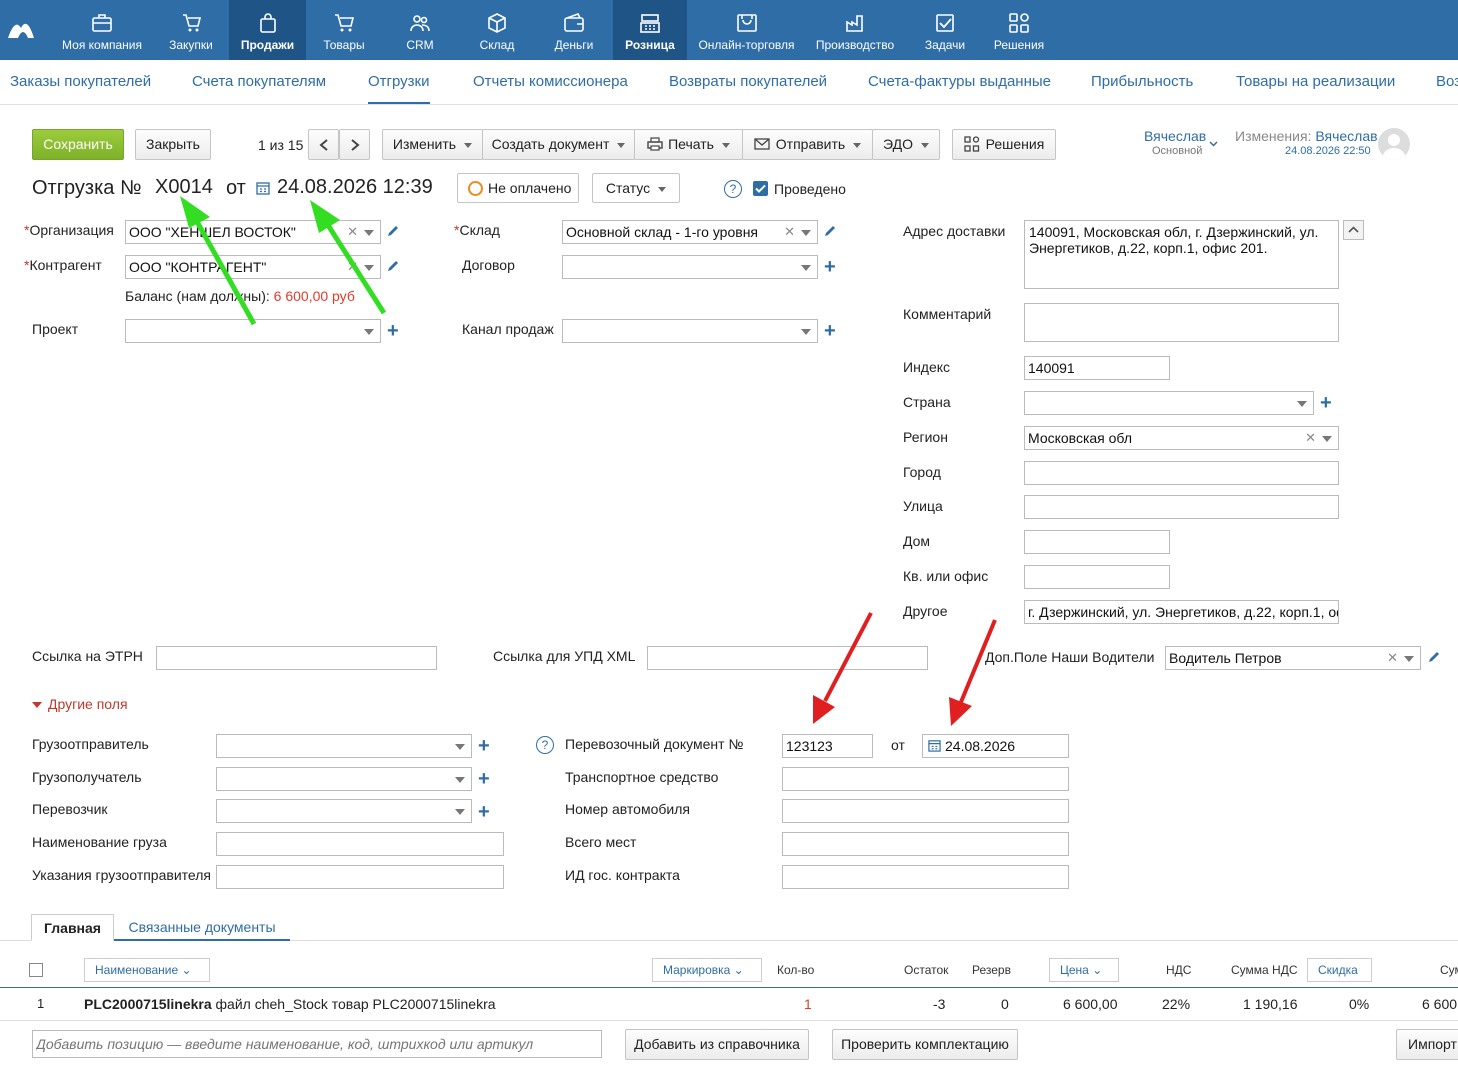  What do you see at coordinates (690, 232) in the screenshot?
I see `warehouse-select: Основной склад - 1-го уровня ✕` at bounding box center [690, 232].